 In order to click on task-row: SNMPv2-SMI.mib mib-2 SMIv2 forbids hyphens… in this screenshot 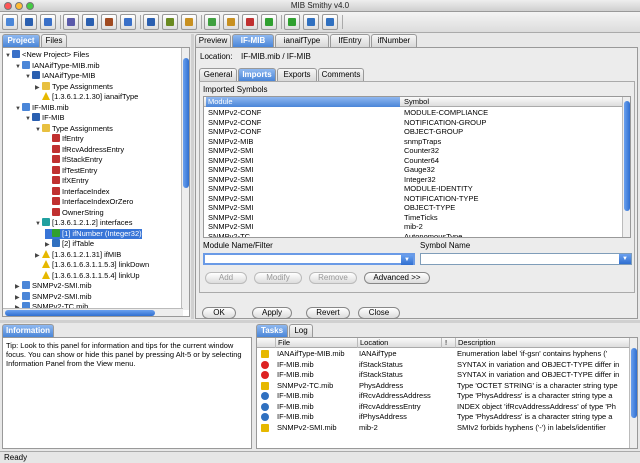, I will do `click(444, 428)`.